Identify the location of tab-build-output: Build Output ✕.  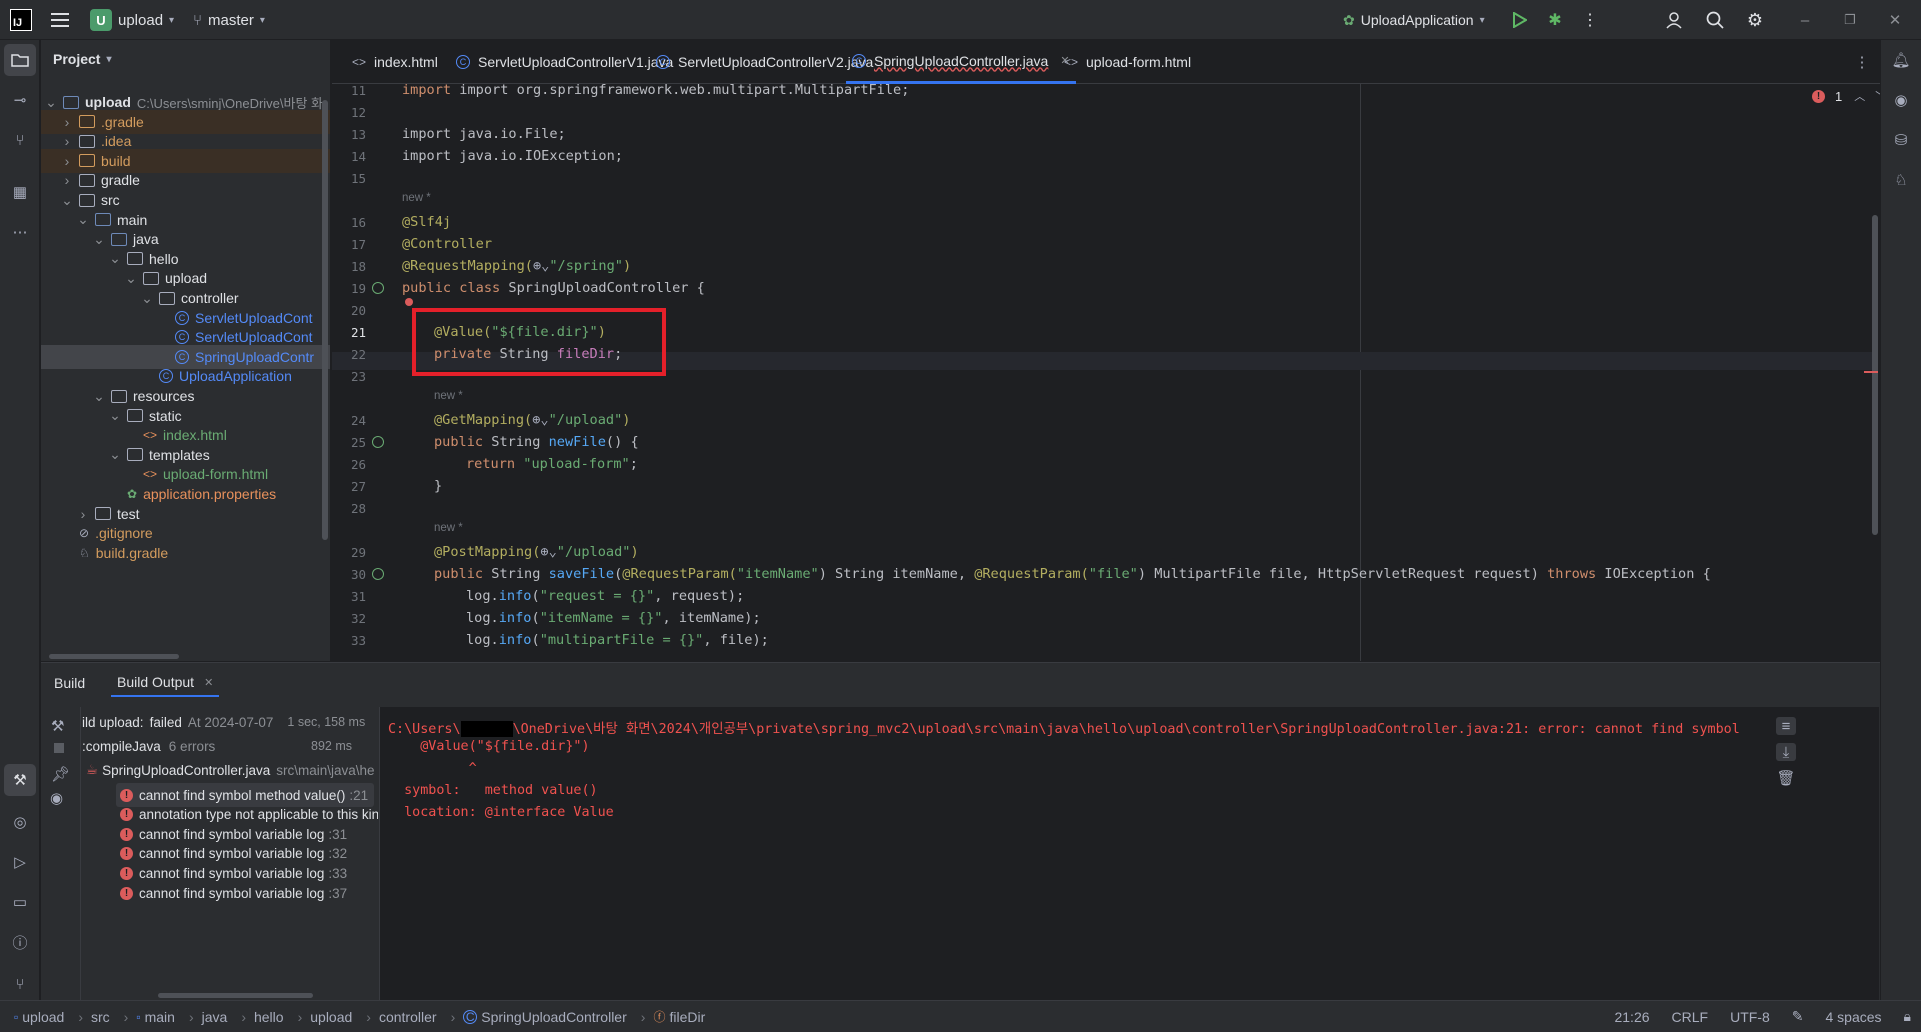
(165, 683).